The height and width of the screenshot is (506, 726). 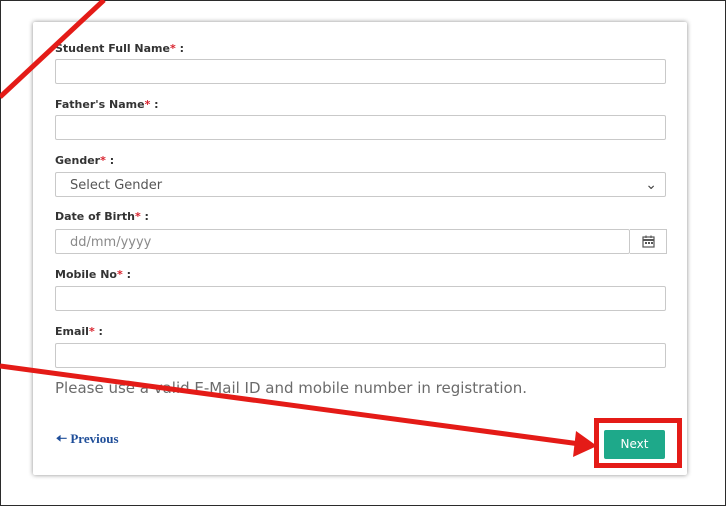 What do you see at coordinates (585, 444) in the screenshot?
I see `annotation-arrowhead` at bounding box center [585, 444].